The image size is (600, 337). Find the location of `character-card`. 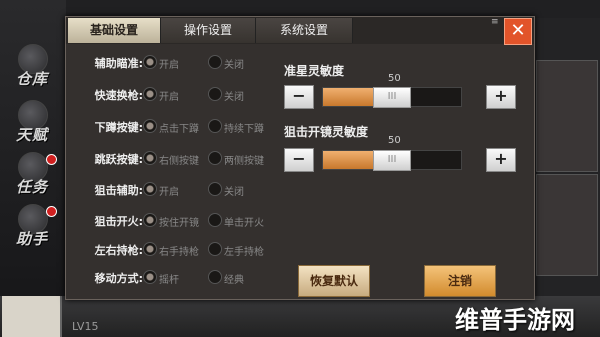

character-card is located at coordinates (567, 225).